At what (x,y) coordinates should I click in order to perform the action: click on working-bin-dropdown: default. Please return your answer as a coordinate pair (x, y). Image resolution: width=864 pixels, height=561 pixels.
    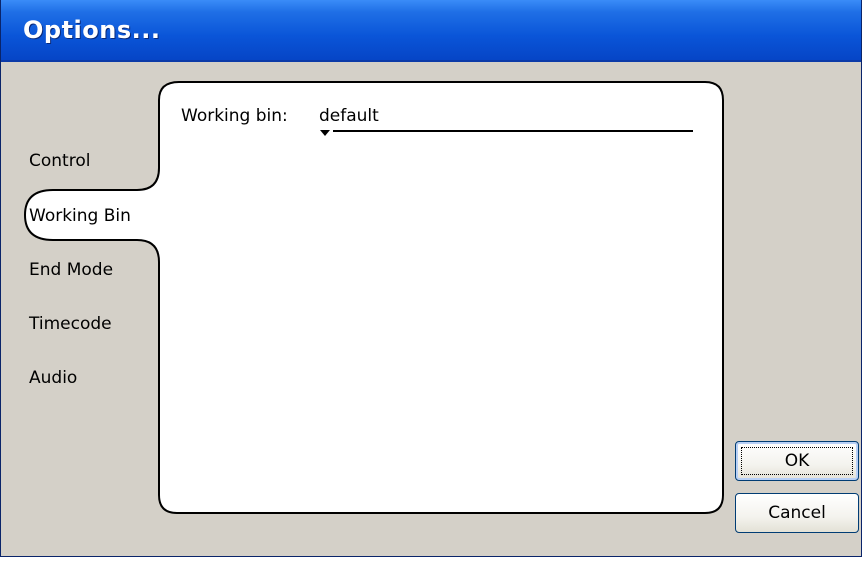
    Looking at the image, I should click on (506, 119).